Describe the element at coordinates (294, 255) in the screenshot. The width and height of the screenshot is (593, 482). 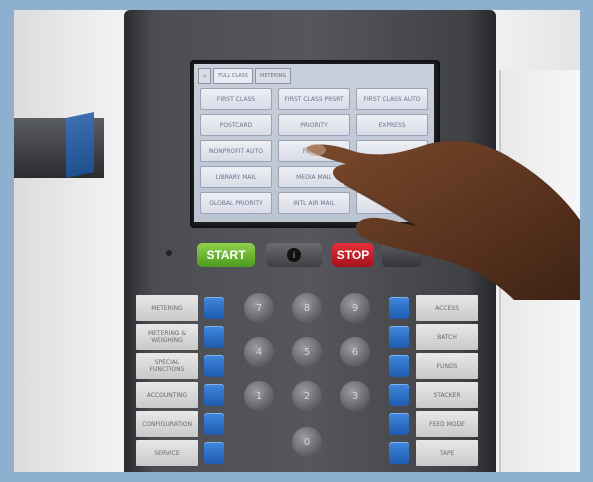
I see `info-icon: i` at that location.